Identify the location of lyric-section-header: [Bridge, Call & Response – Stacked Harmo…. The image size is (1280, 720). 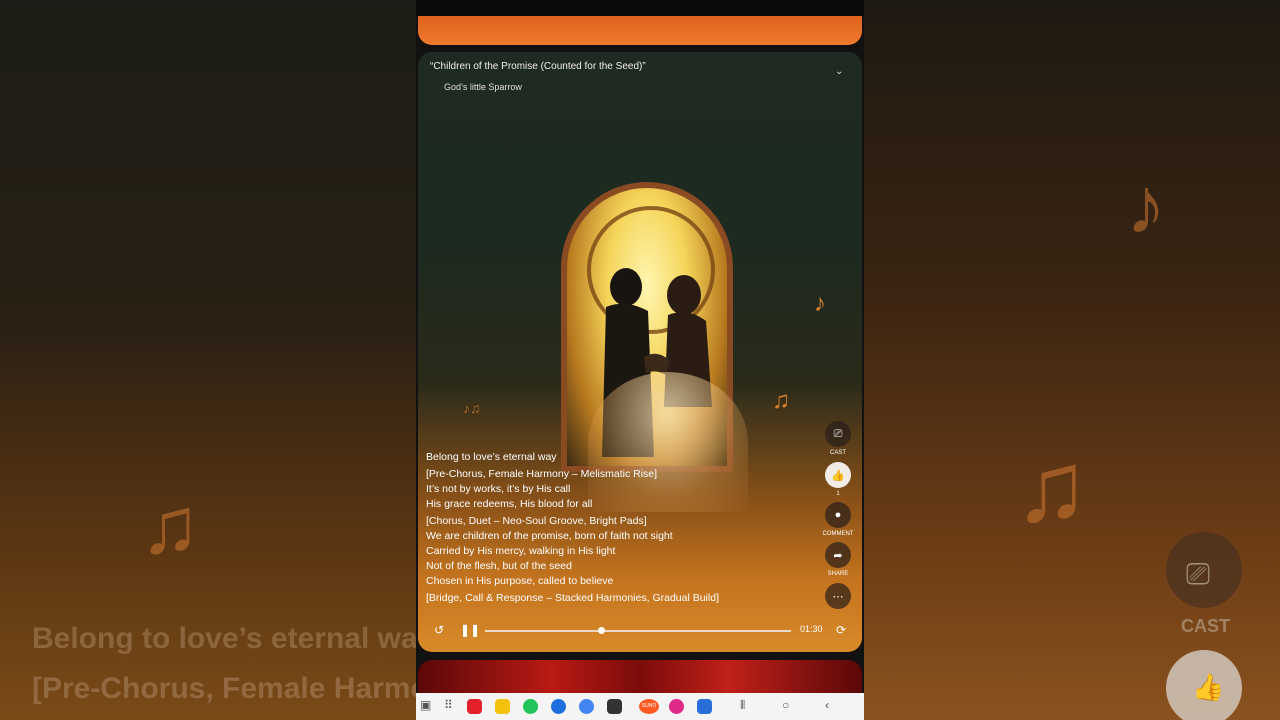
(572, 598).